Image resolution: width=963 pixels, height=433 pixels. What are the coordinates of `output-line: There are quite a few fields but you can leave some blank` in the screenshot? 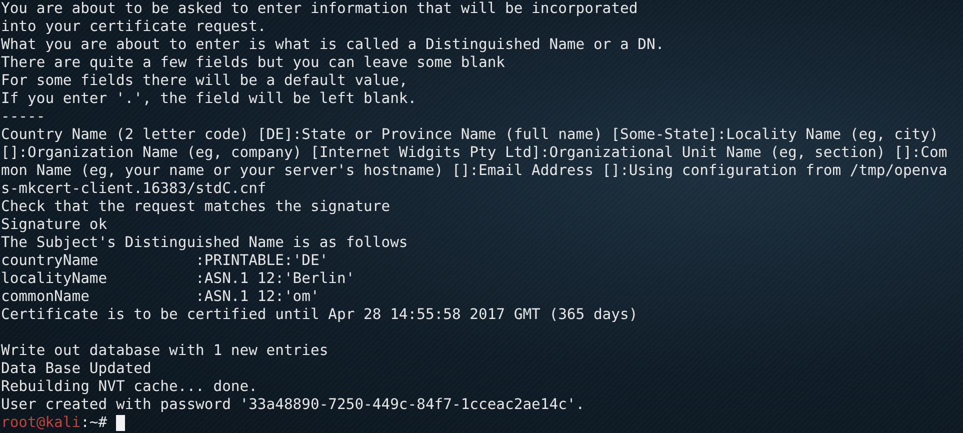 It's located at (253, 63).